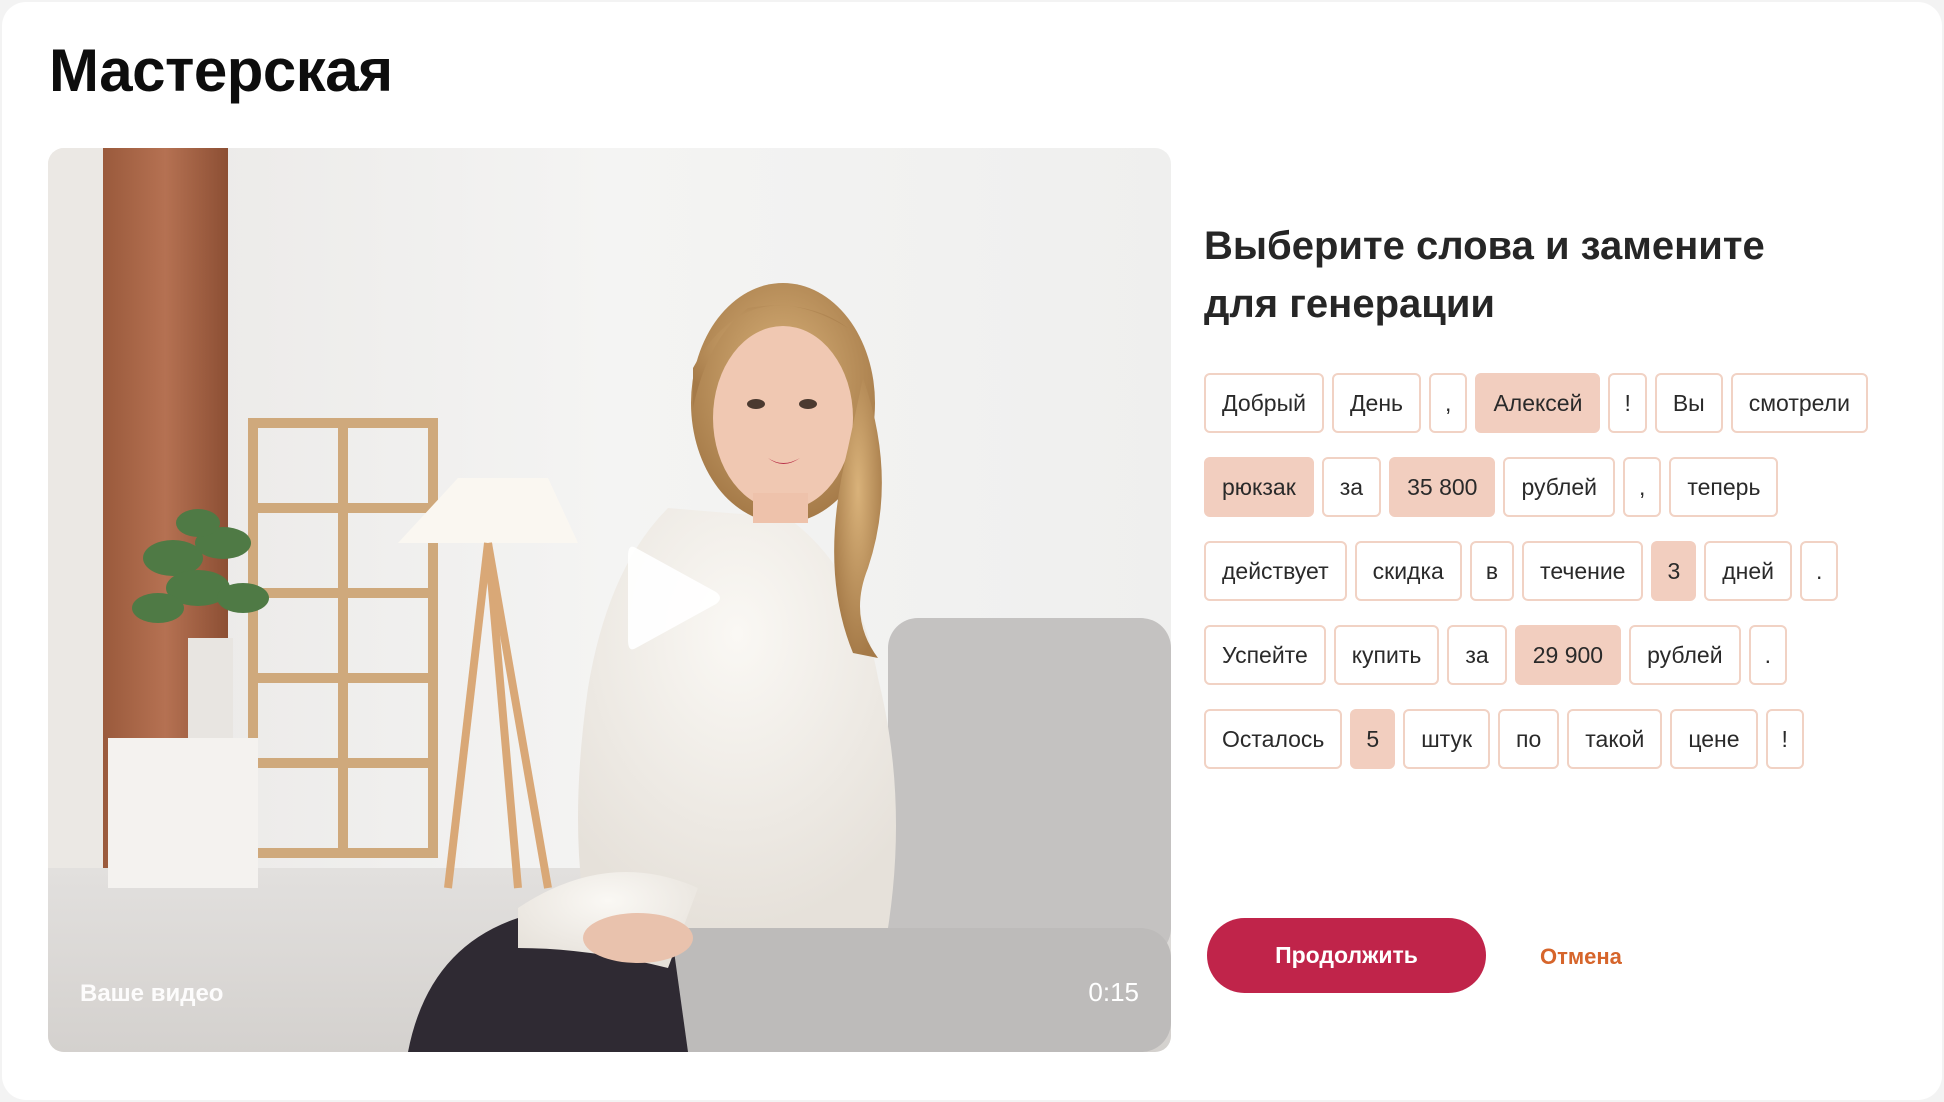 The width and height of the screenshot is (1944, 1102). I want to click on word-chip: Вы, so click(1688, 403).